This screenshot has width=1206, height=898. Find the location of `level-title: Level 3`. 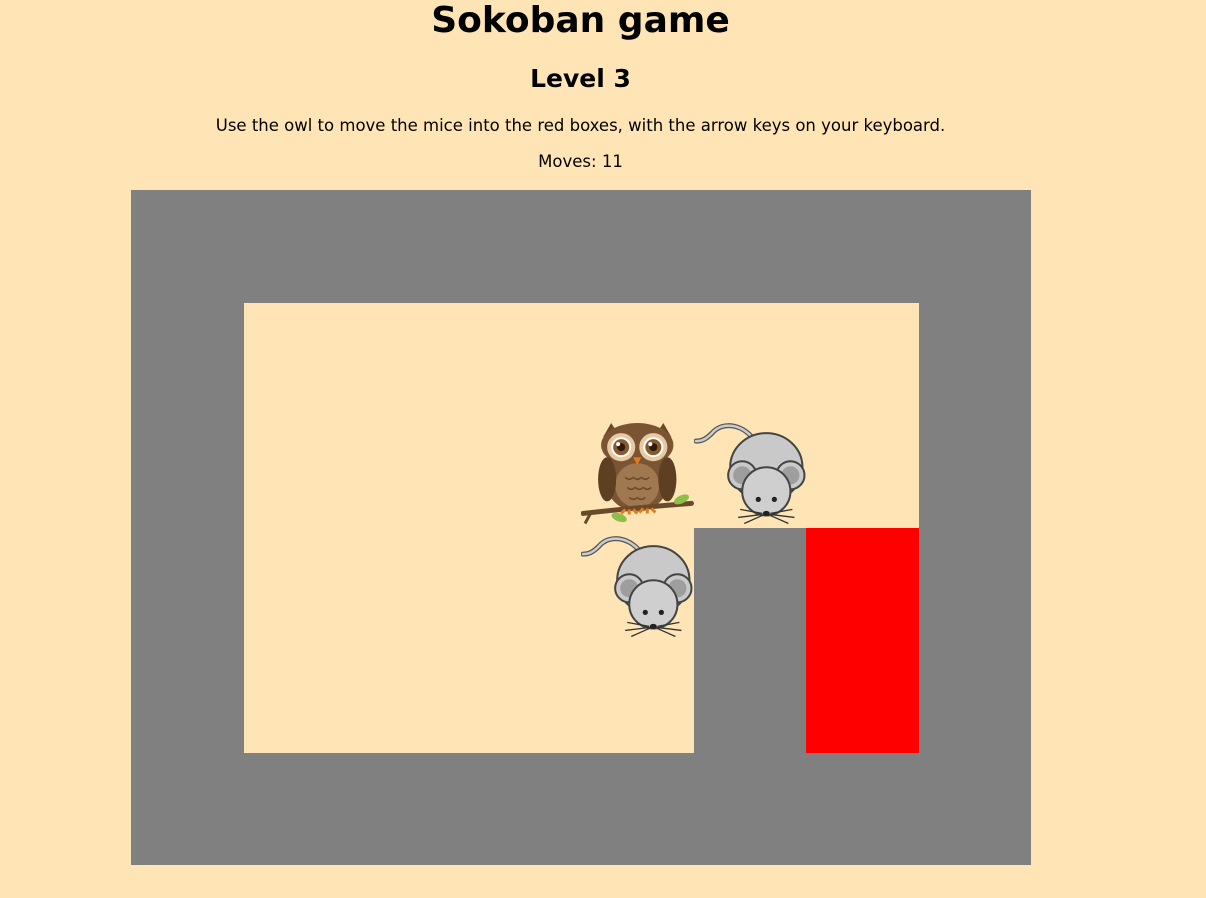

level-title: Level 3 is located at coordinates (580, 78).